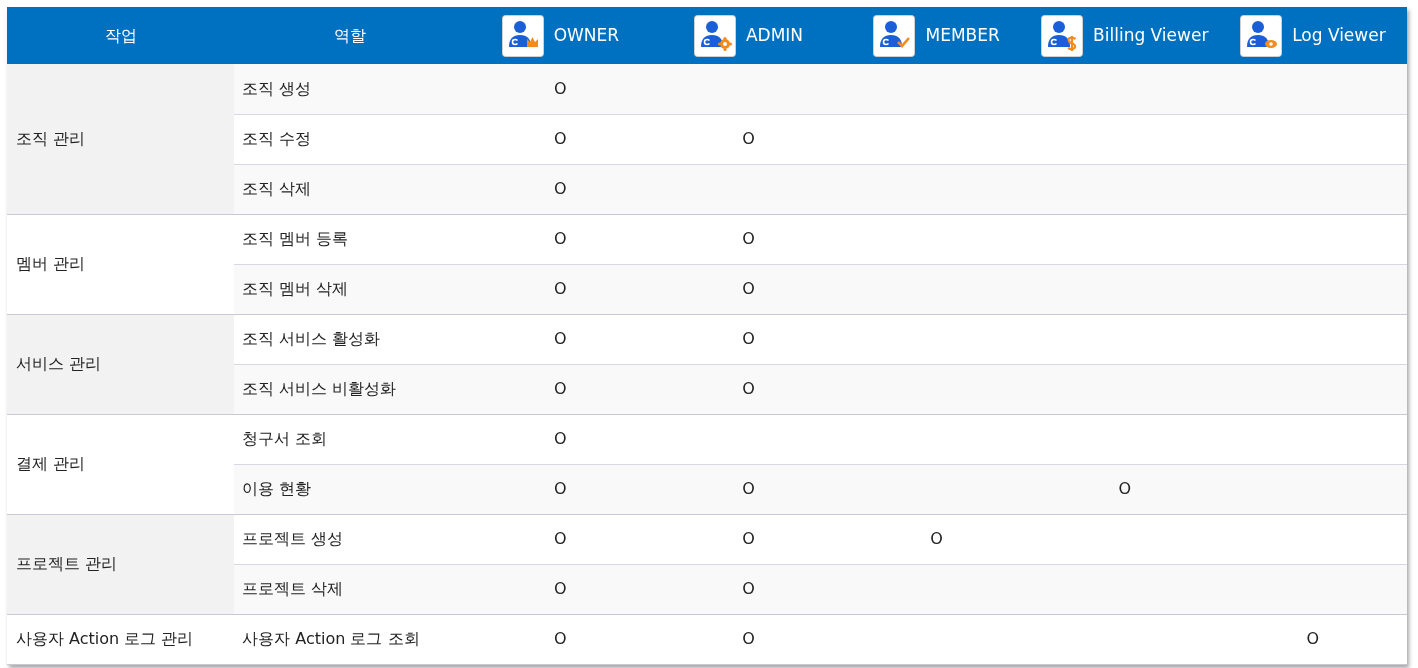 The width and height of the screenshot is (1418, 668). What do you see at coordinates (311, 338) in the screenshot?
I see `role-cell: 조직 서비스 활성화` at bounding box center [311, 338].